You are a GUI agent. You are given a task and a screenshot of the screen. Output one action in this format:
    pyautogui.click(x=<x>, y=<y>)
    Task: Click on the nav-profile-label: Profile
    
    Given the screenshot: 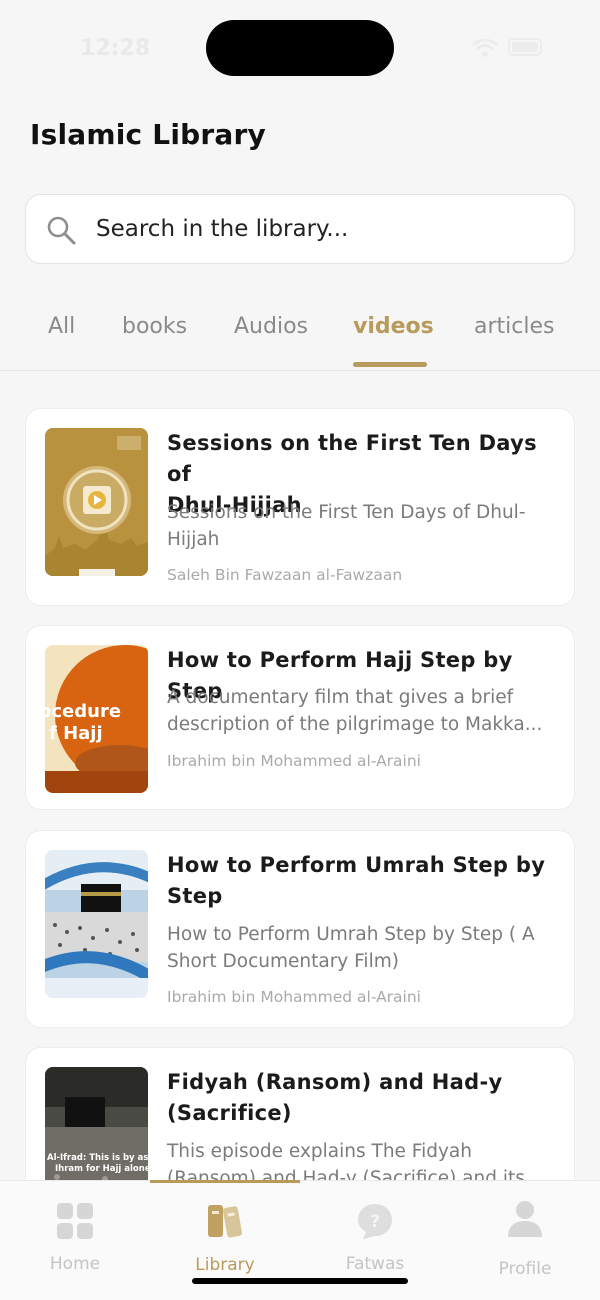 What is the action you would take?
    pyautogui.click(x=525, y=1269)
    